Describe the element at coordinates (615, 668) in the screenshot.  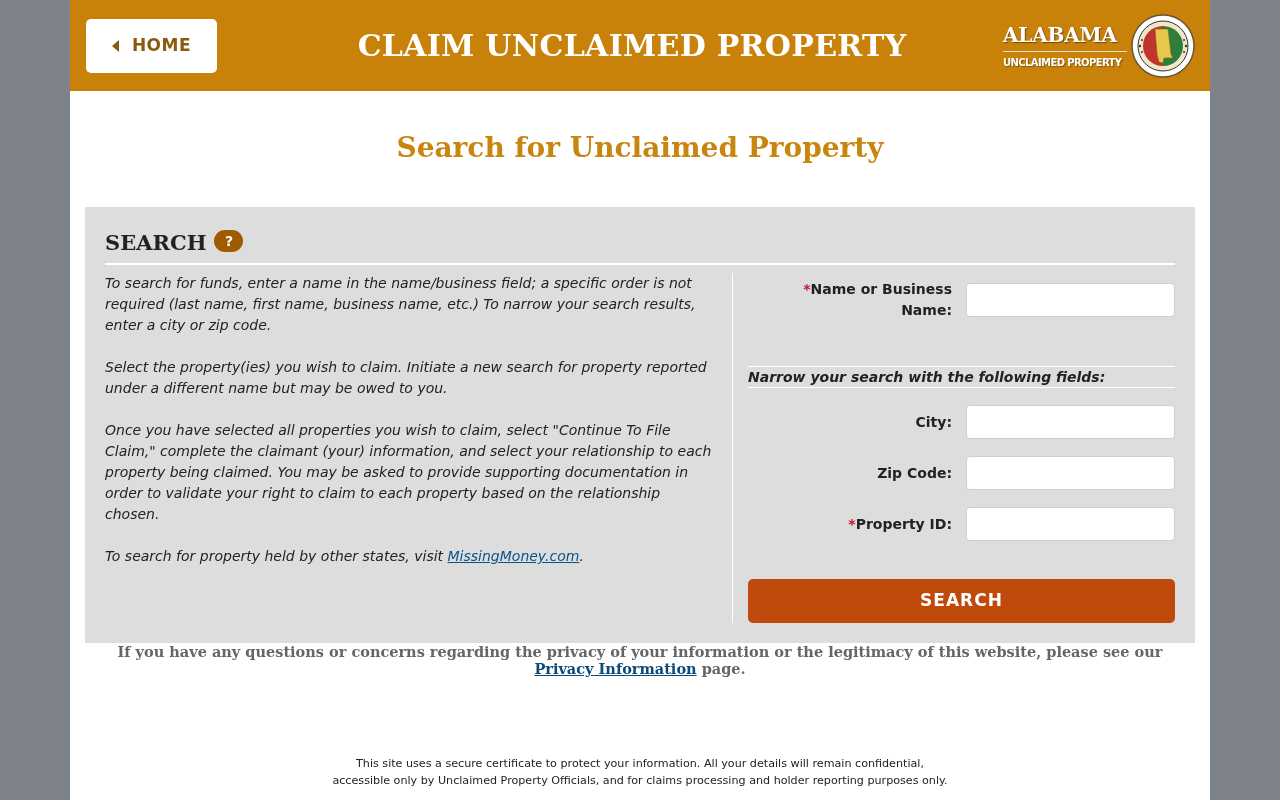
I see `privacy-link: Privacy Information` at that location.